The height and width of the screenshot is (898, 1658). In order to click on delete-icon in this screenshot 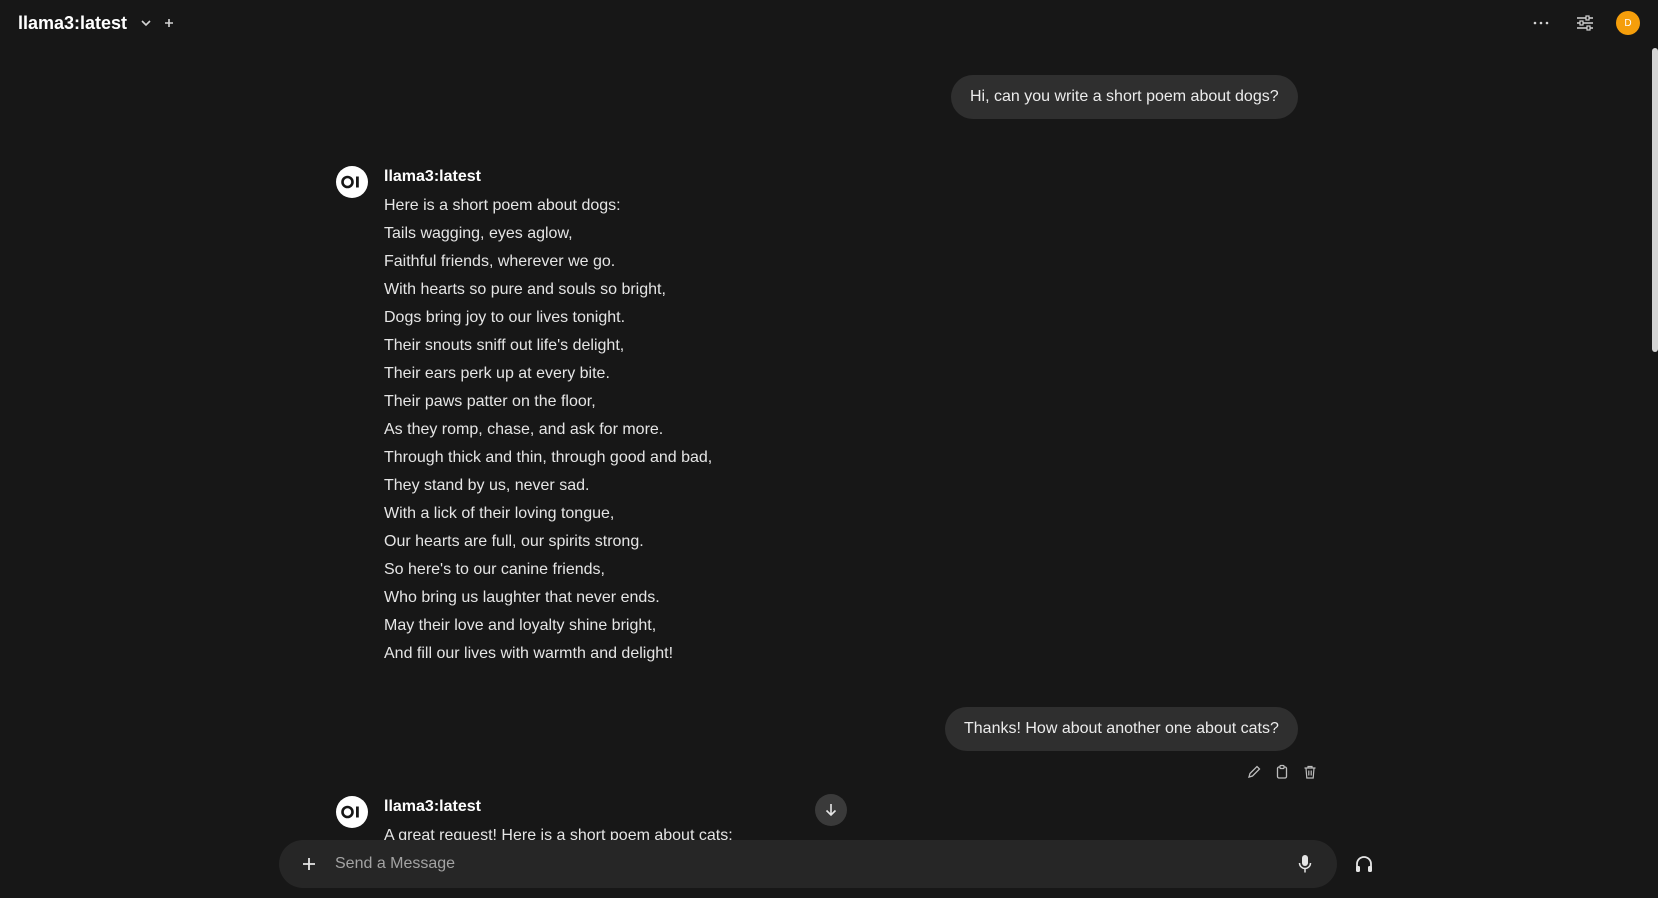, I will do `click(1310, 772)`.